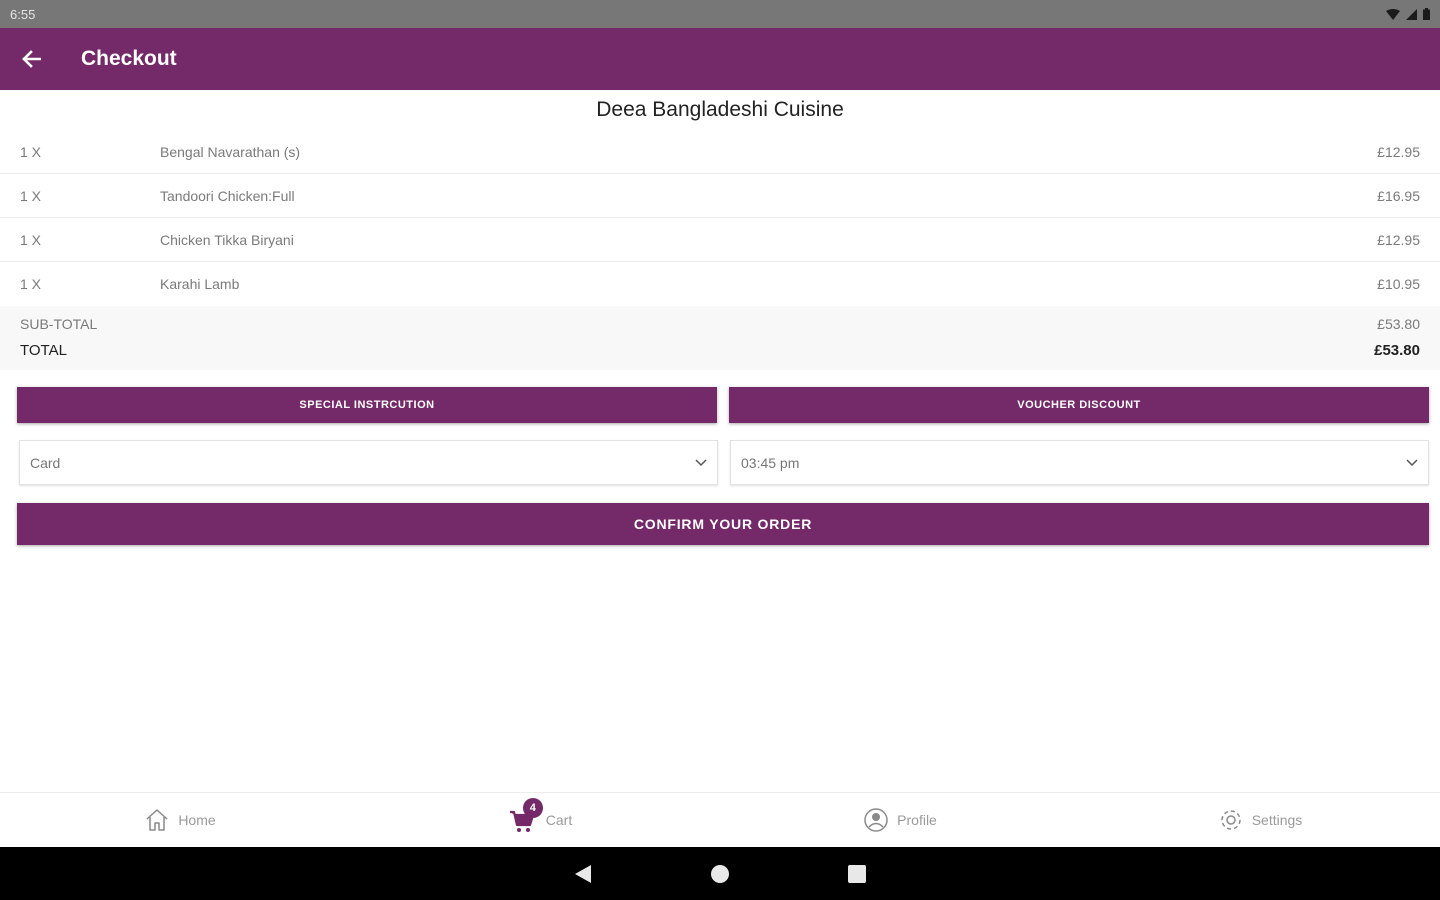  I want to click on battery-icon, so click(1426, 14).